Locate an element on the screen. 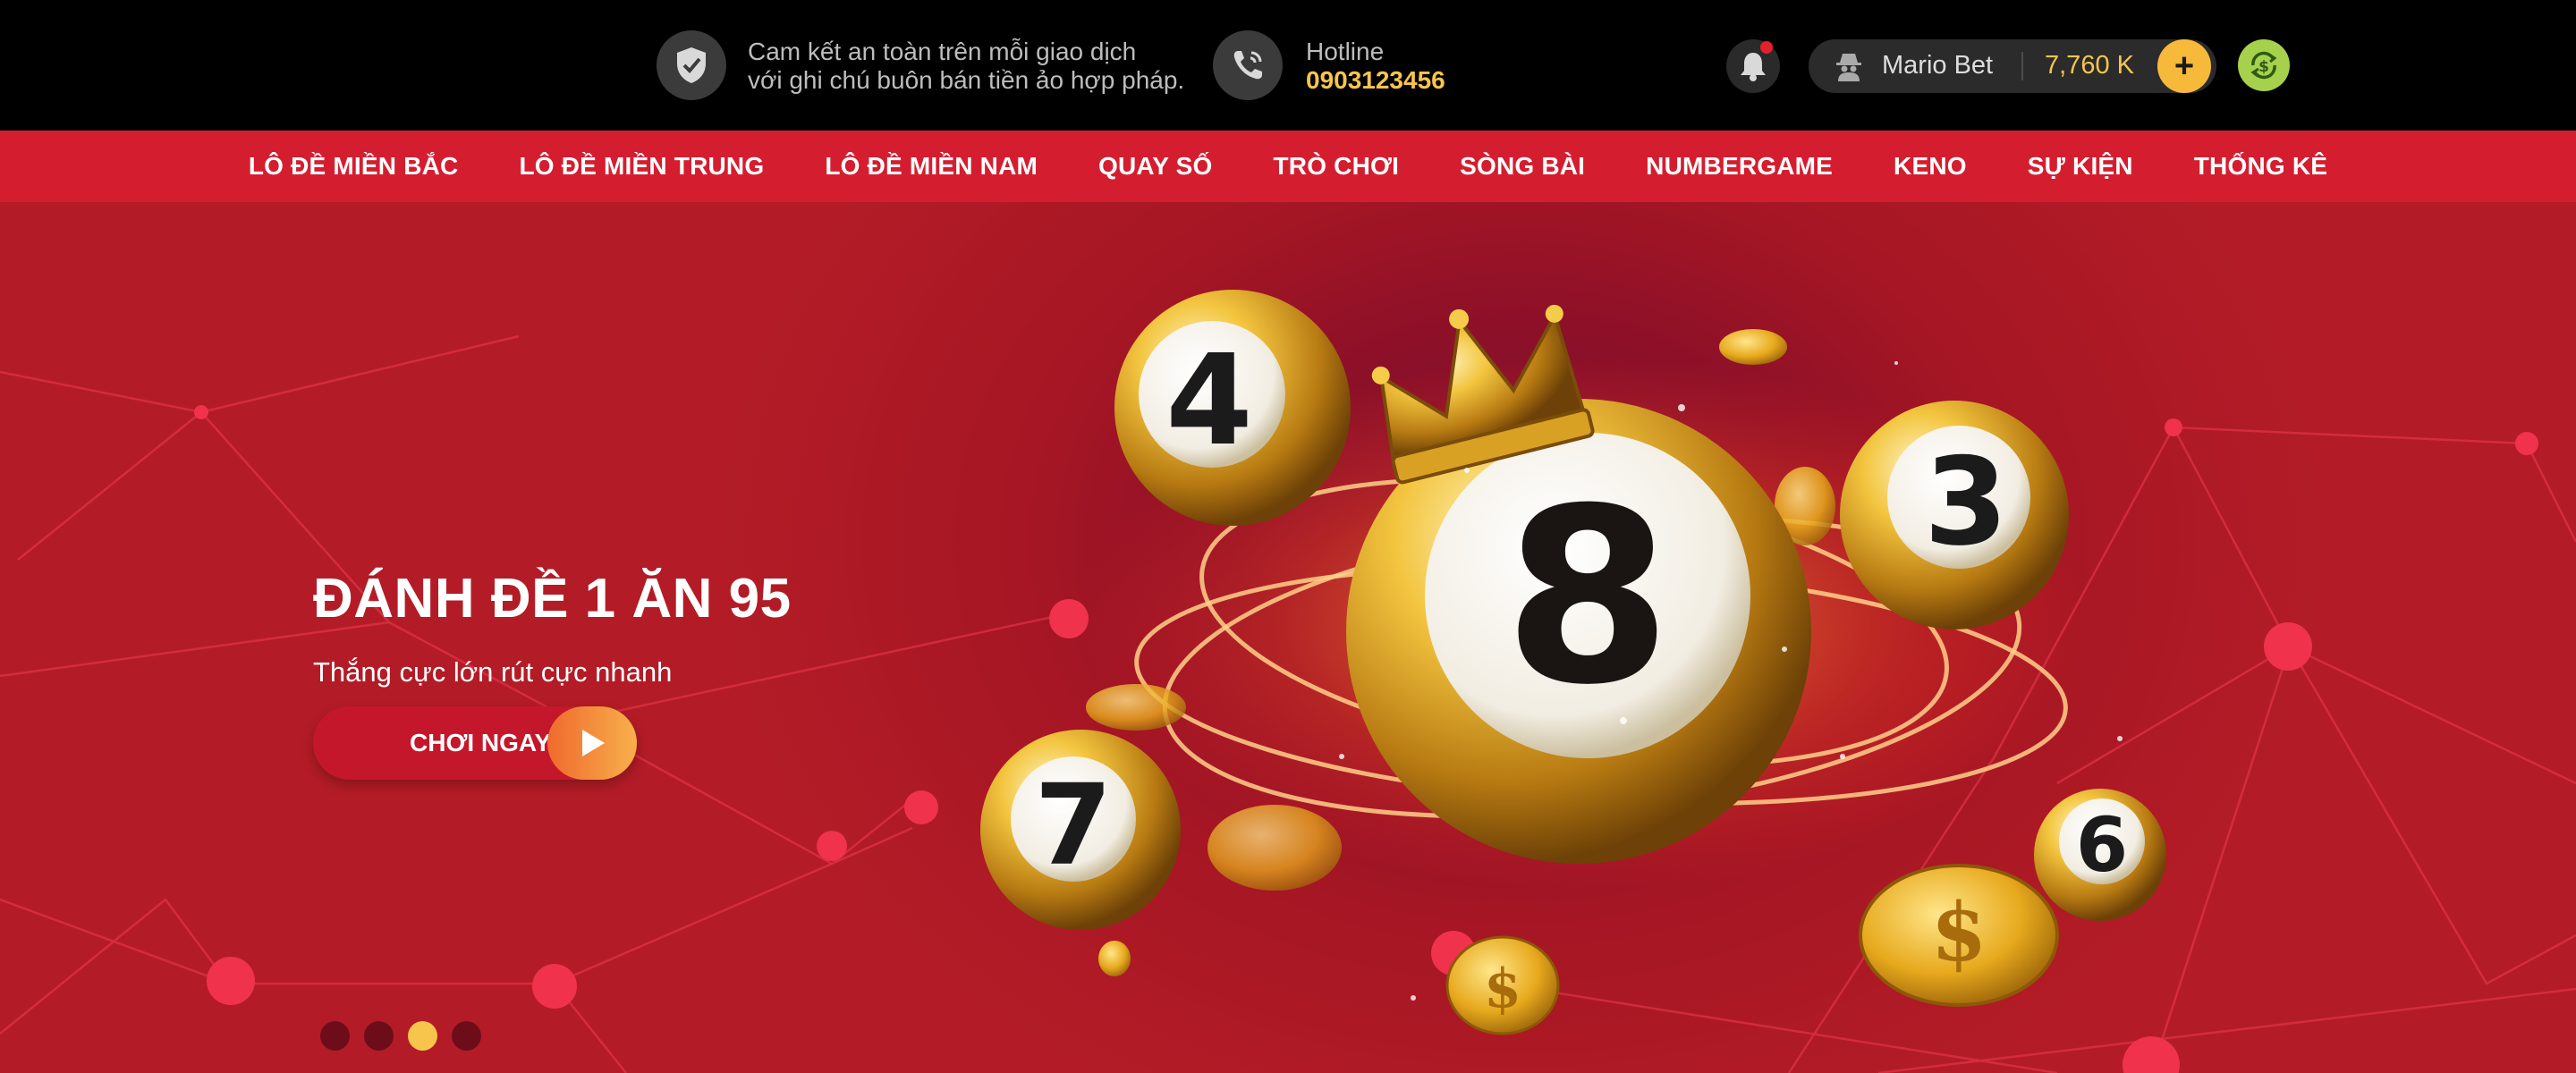 Image resolution: width=2576 pixels, height=1073 pixels. notification-dot is located at coordinates (1766, 47).